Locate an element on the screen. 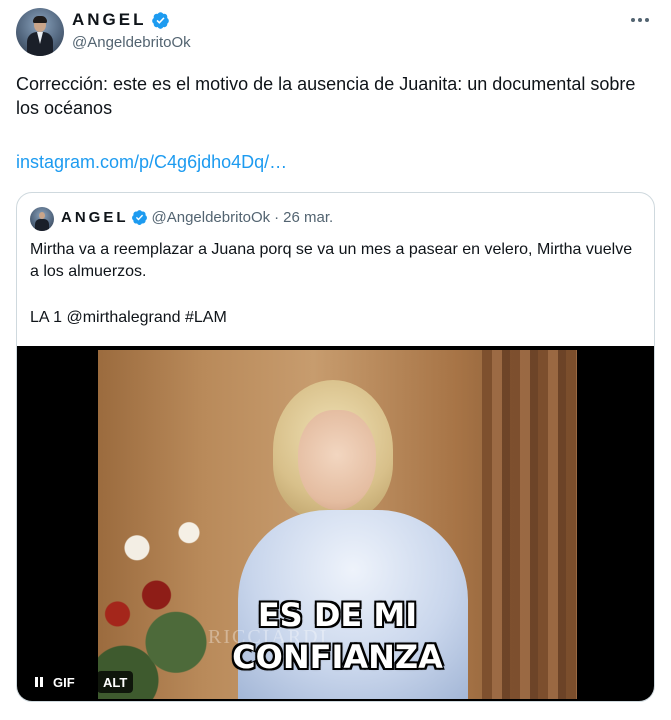 The width and height of the screenshot is (671, 720). quoted-header: ANGEL @AngeldebritoOk · 26 mar. is located at coordinates (197, 217).